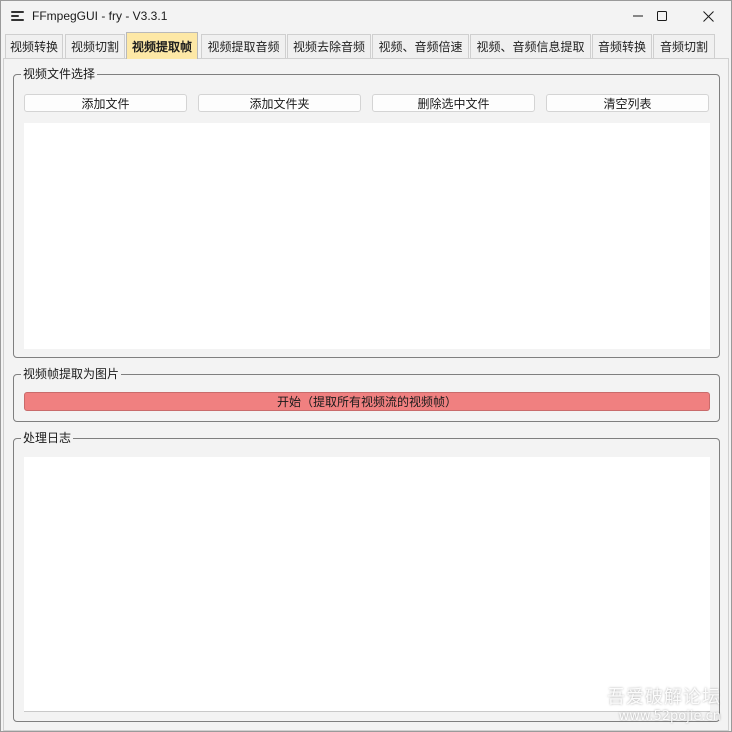 This screenshot has width=732, height=732. I want to click on extract-frames-legend: 视频帧提取为图片, so click(71, 374).